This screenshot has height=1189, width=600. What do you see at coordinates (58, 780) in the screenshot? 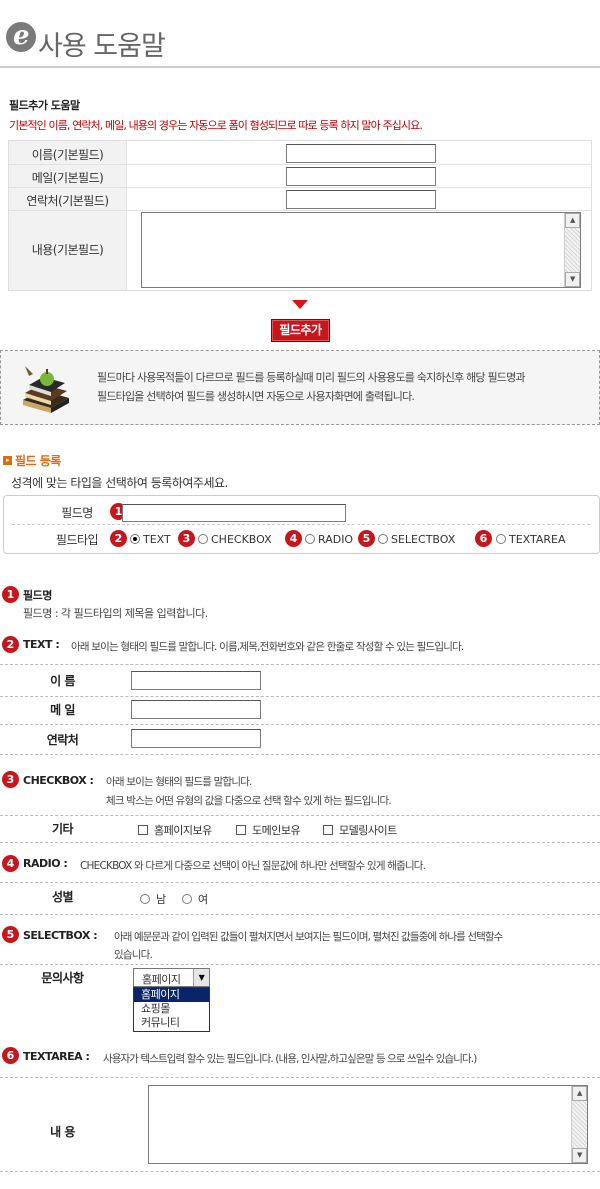
I see `help-3-title: CHECKBOX :` at bounding box center [58, 780].